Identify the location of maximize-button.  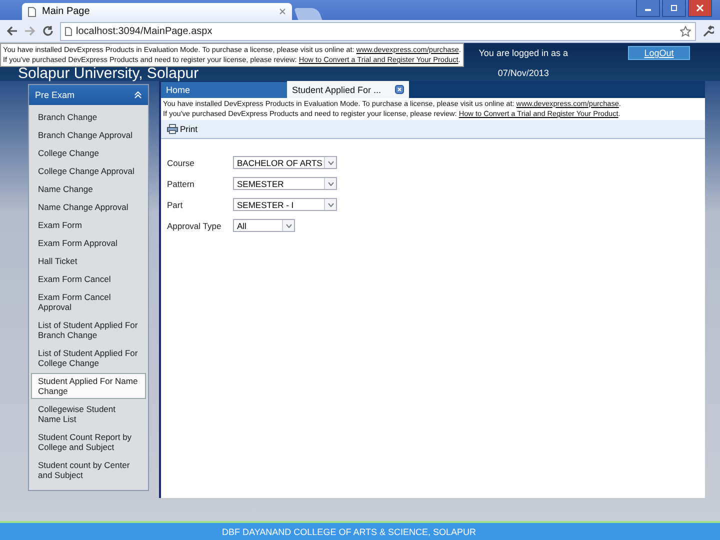
(674, 8).